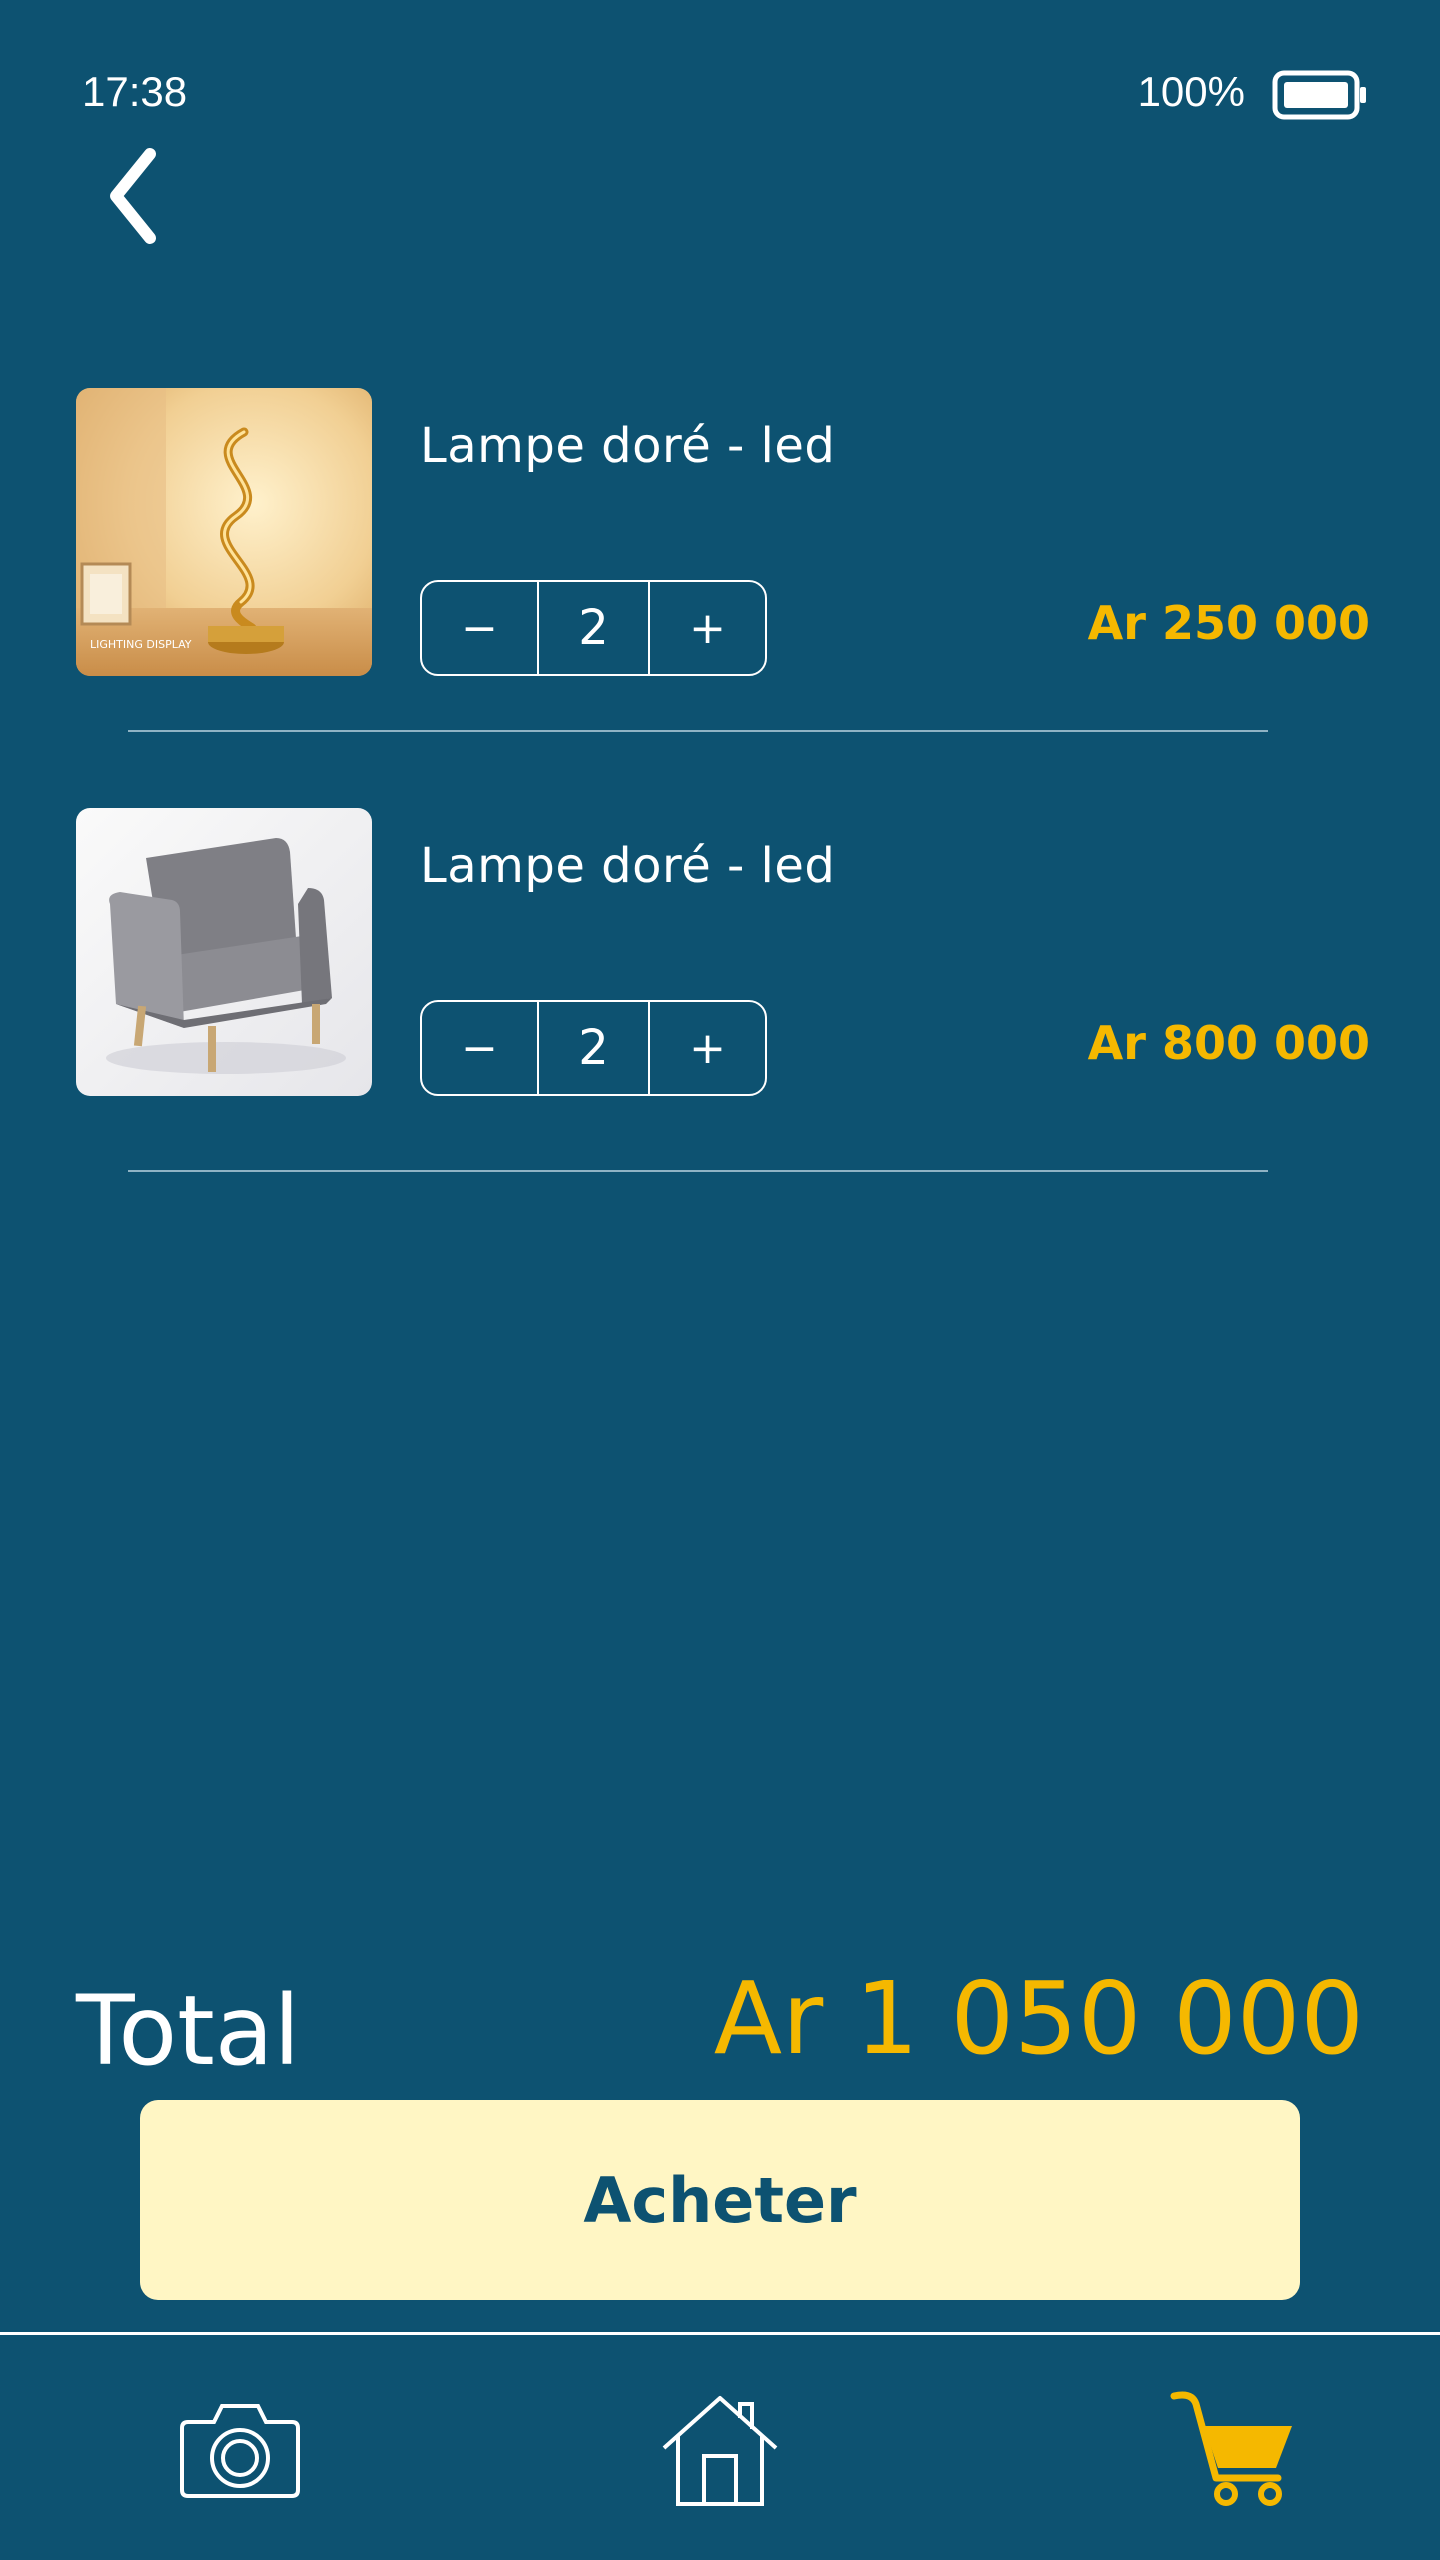  I want to click on total-value: Ar 1 050 000, so click(1038, 2018).